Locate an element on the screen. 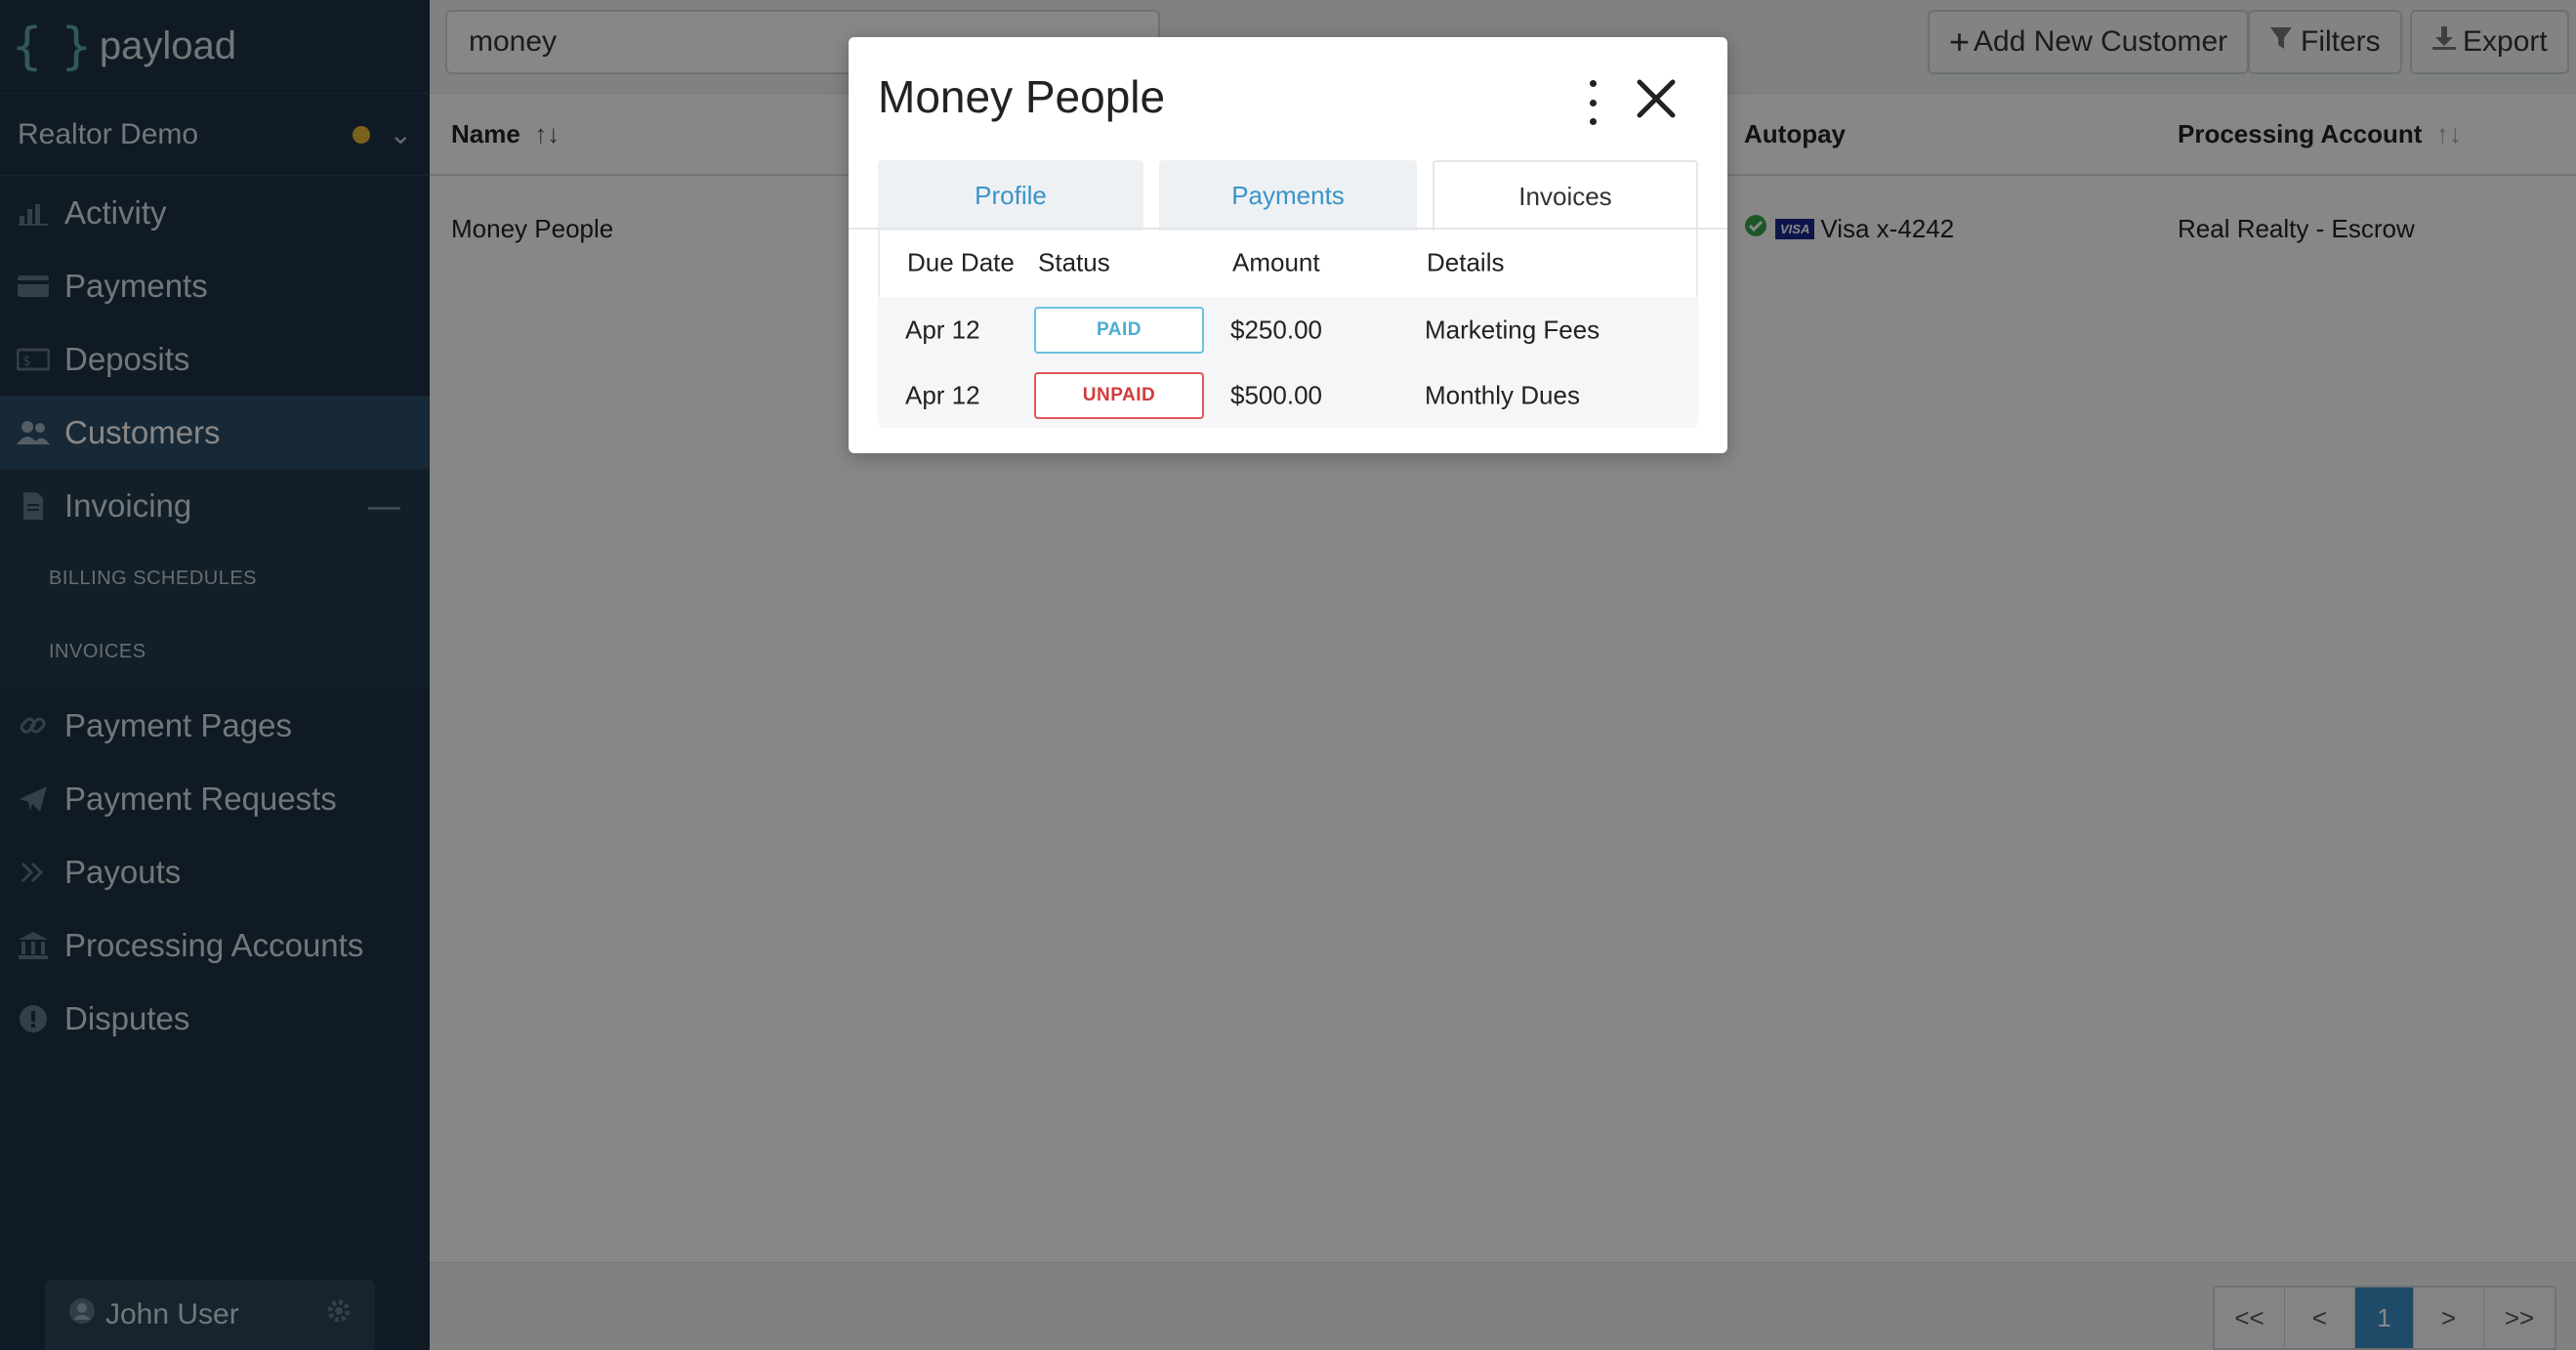  modal-tabs: Profile Payments Invoices is located at coordinates (1288, 195).